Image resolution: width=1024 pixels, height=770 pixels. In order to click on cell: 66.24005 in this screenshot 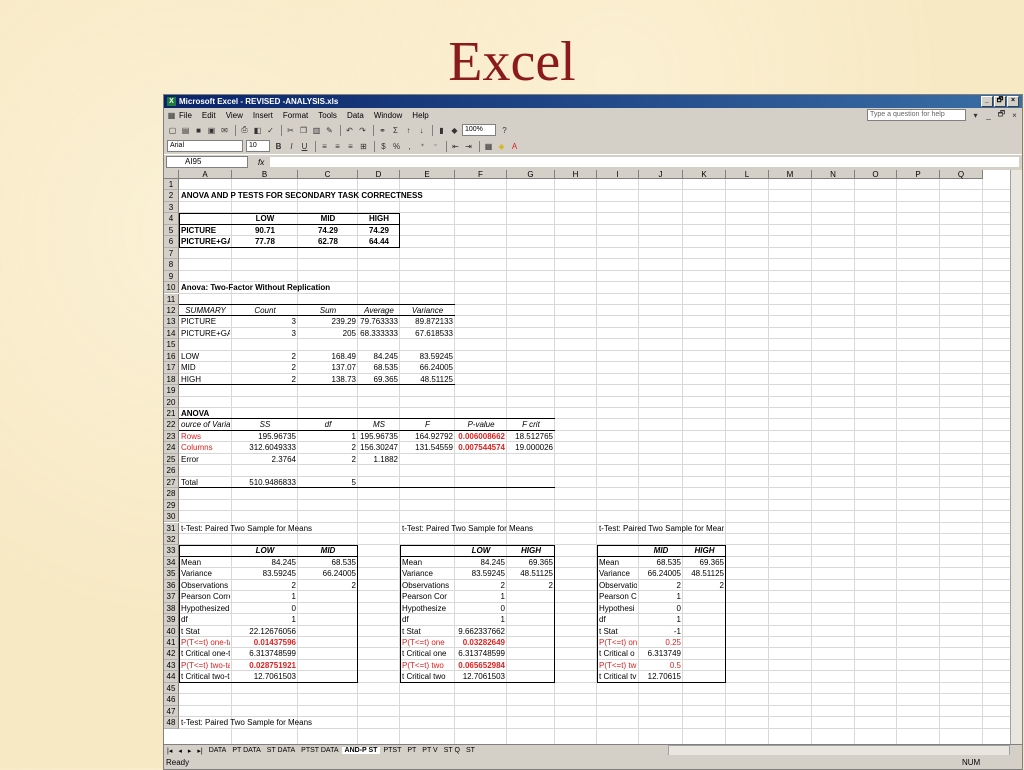, I will do `click(427, 367)`.